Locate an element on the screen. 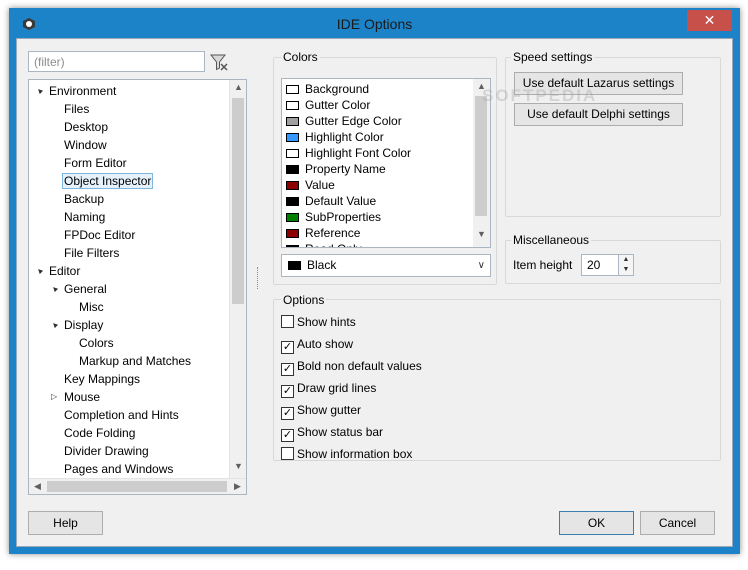 Image resolution: width=748 pixels, height=570 pixels. spin-down-icon: ▼ is located at coordinates (626, 270).